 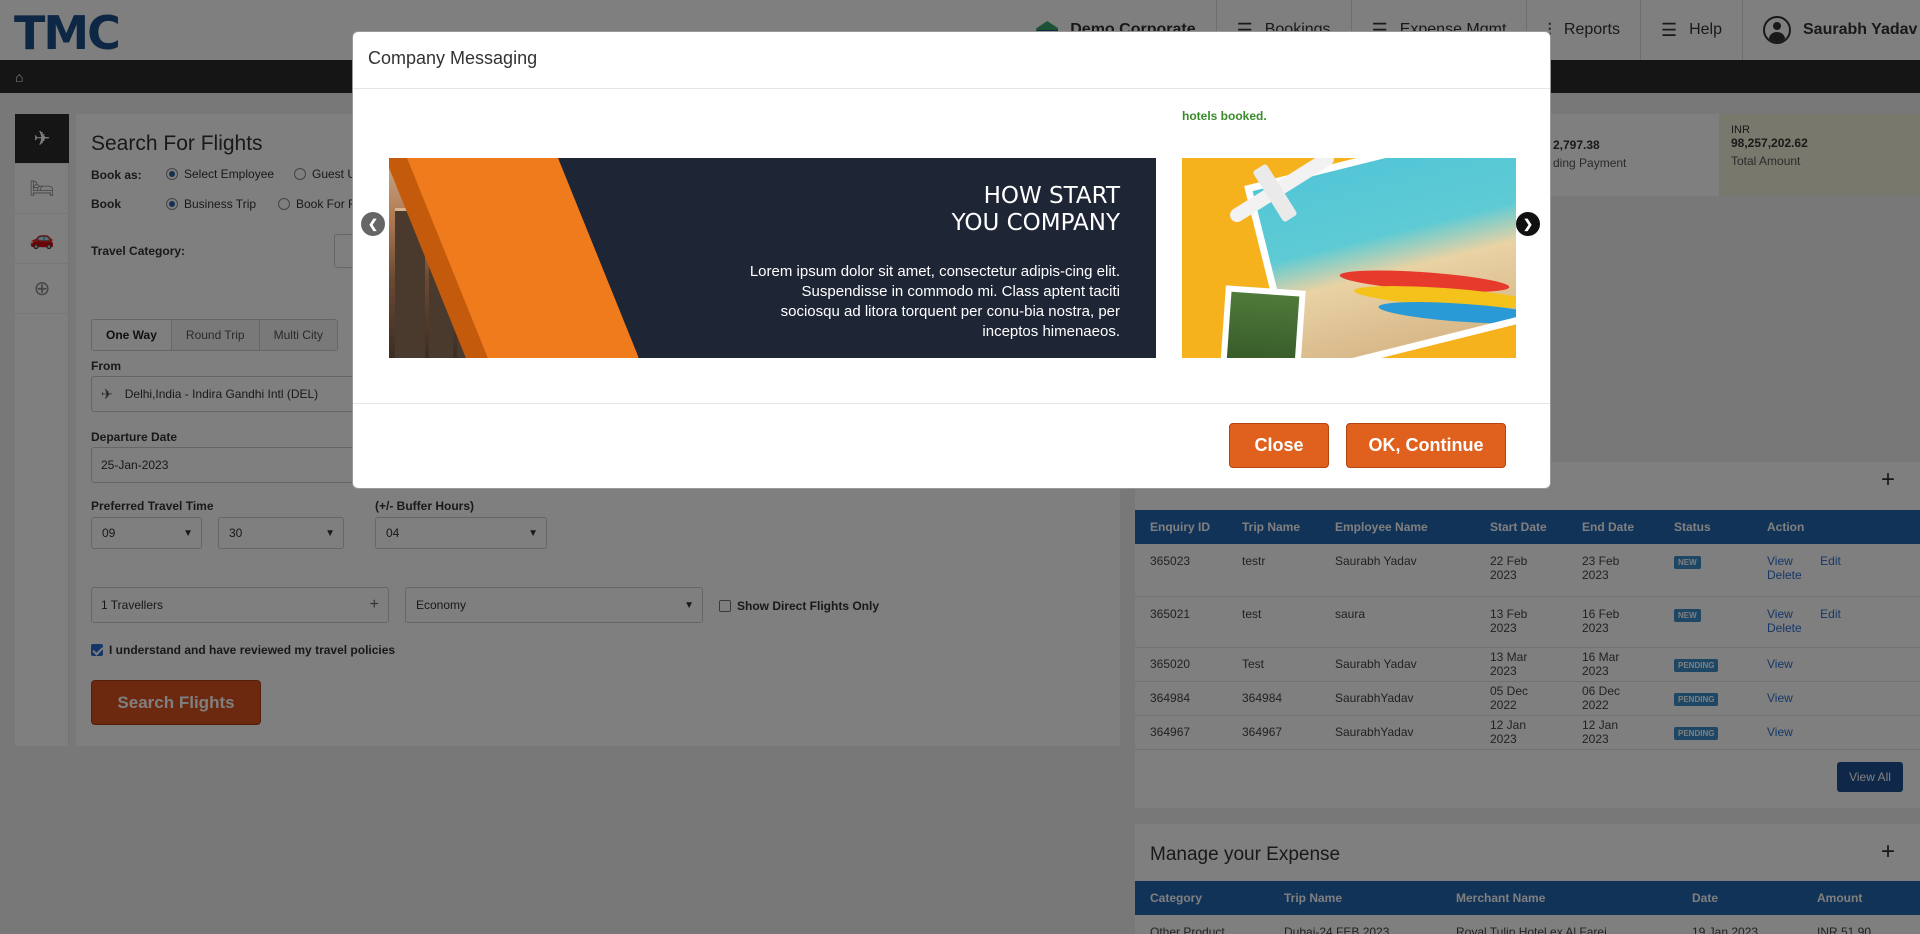 What do you see at coordinates (1262, 321) in the screenshot?
I see `palm-photo` at bounding box center [1262, 321].